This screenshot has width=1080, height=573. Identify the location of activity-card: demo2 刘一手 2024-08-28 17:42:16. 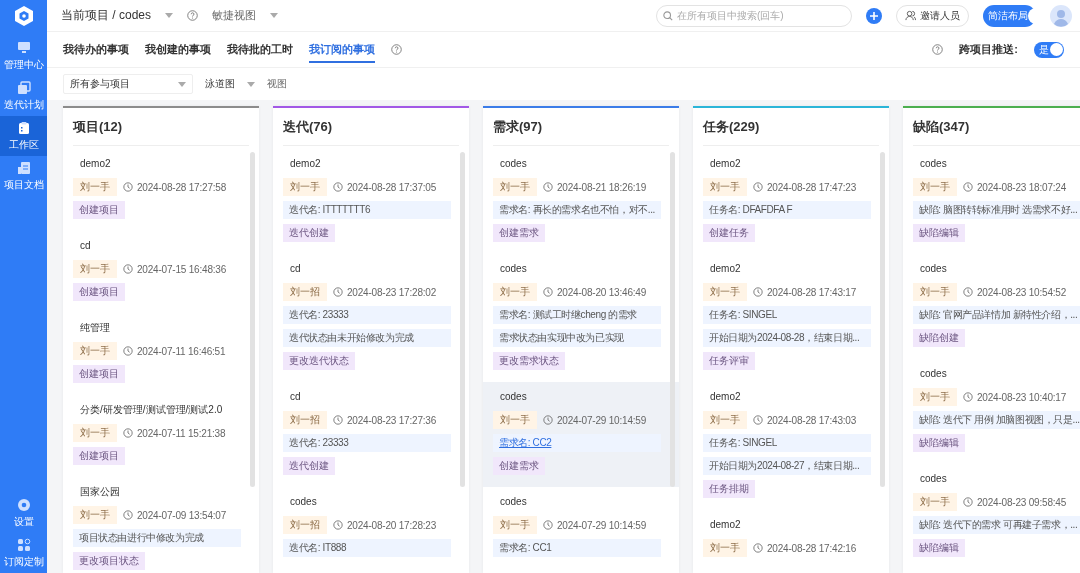
(791, 539).